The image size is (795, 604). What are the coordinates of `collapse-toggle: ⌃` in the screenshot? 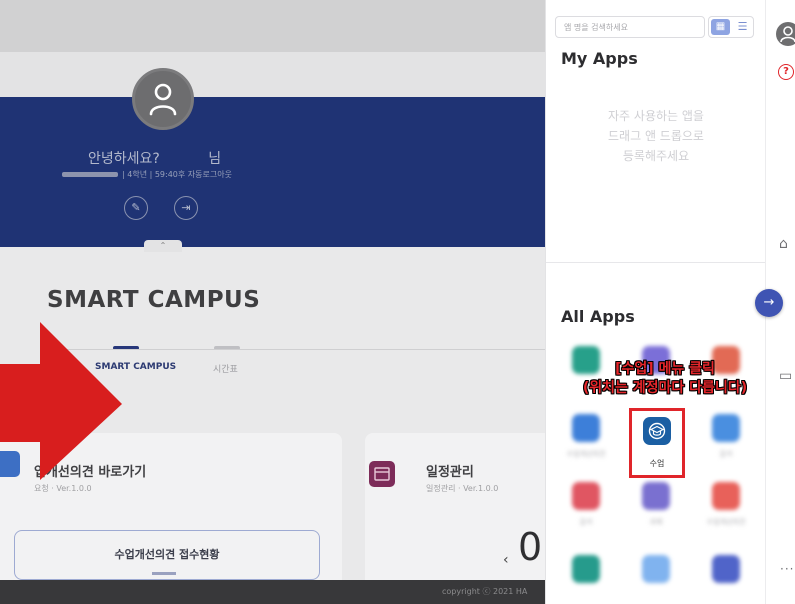 It's located at (163, 246).